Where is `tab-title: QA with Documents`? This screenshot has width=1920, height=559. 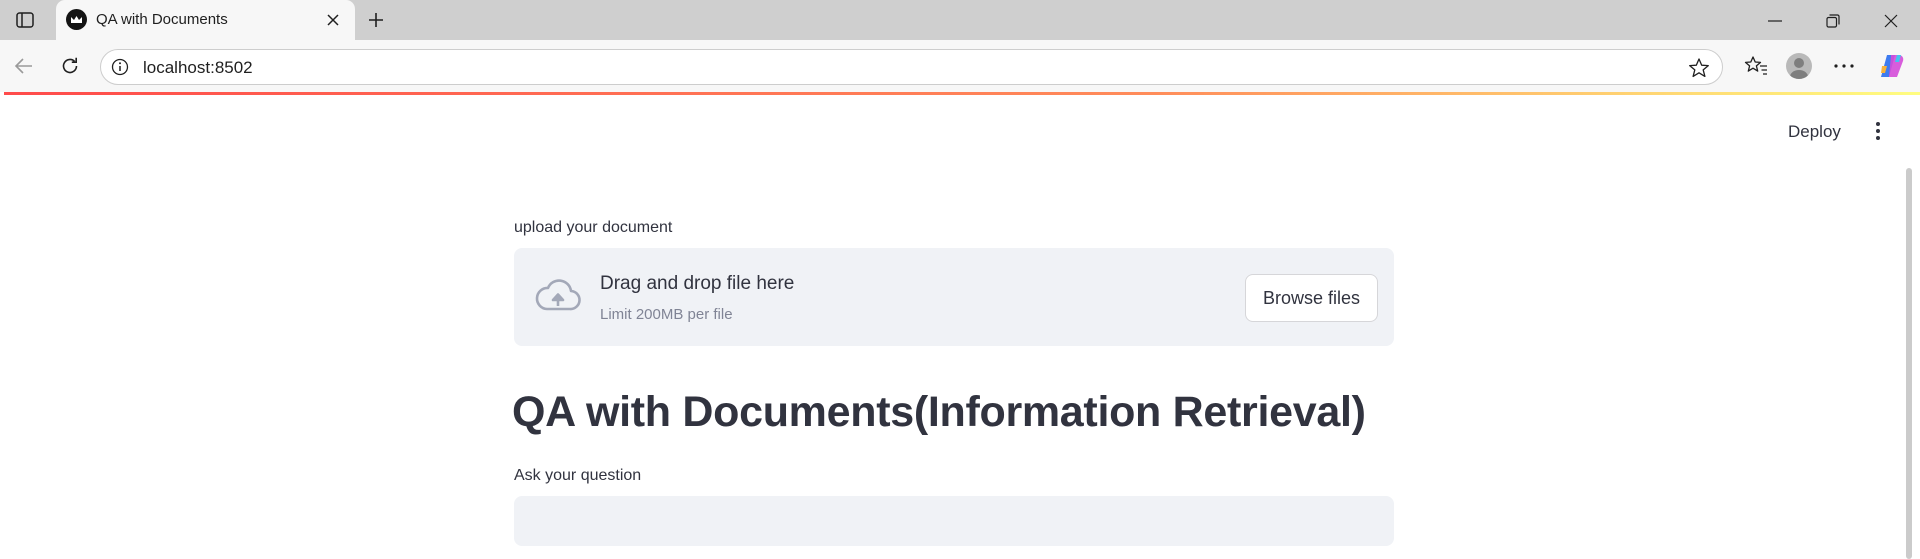
tab-title: QA with Documents is located at coordinates (162, 19).